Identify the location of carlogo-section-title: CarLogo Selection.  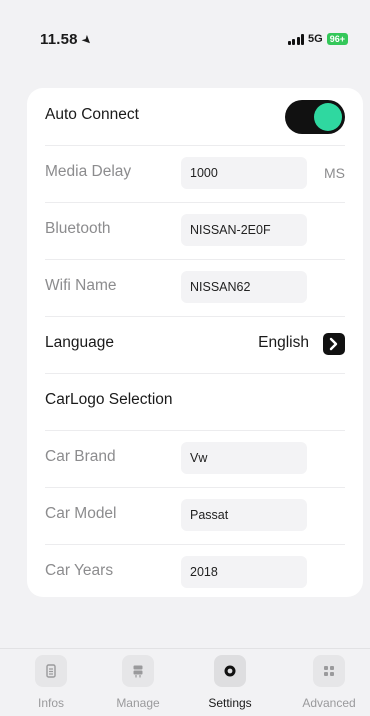
(109, 399).